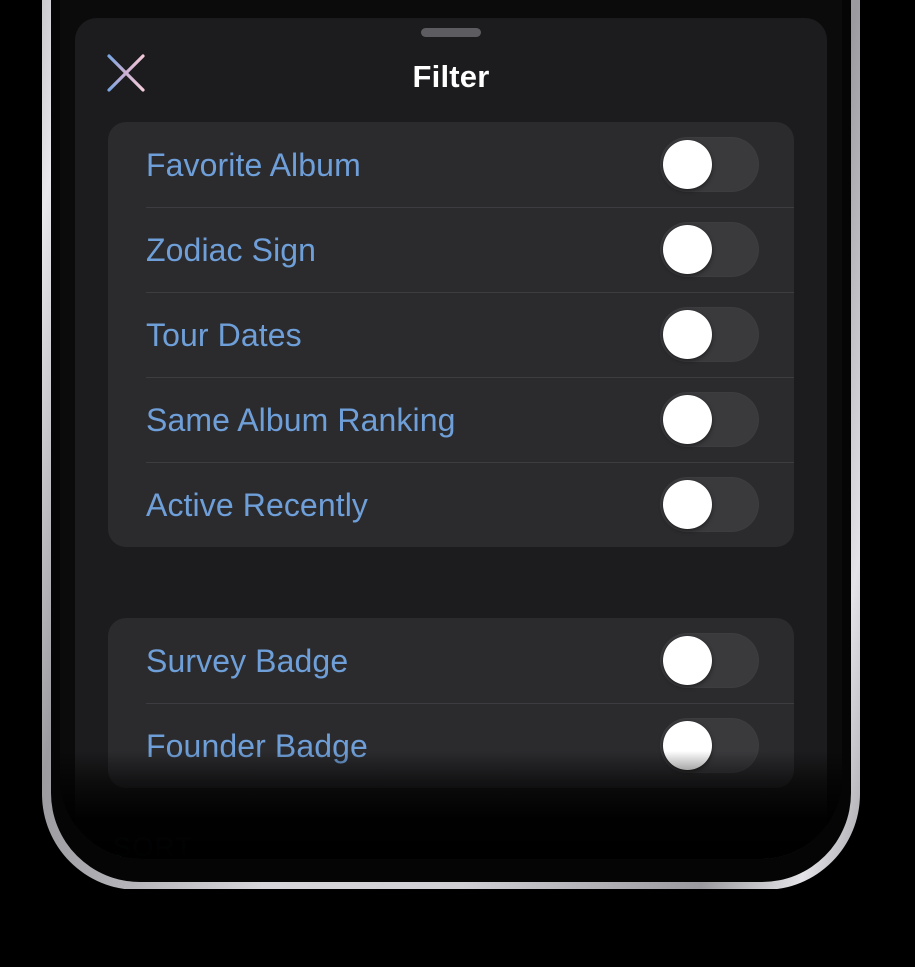  Describe the element at coordinates (451, 76) in the screenshot. I see `page-title: Filter` at that location.